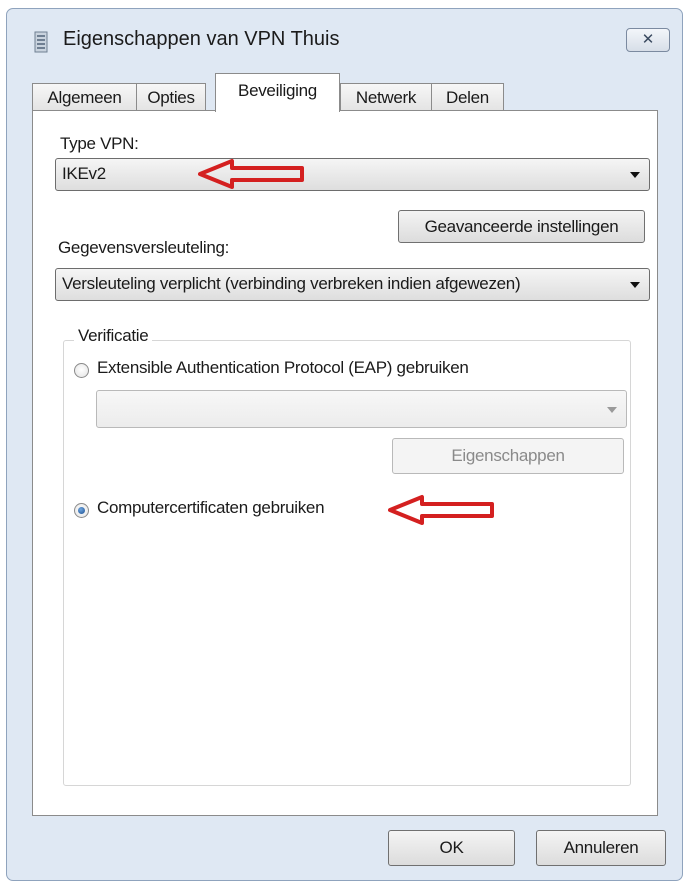 The width and height of the screenshot is (689, 885). What do you see at coordinates (41, 42) in the screenshot?
I see `vpn-connection-icon` at bounding box center [41, 42].